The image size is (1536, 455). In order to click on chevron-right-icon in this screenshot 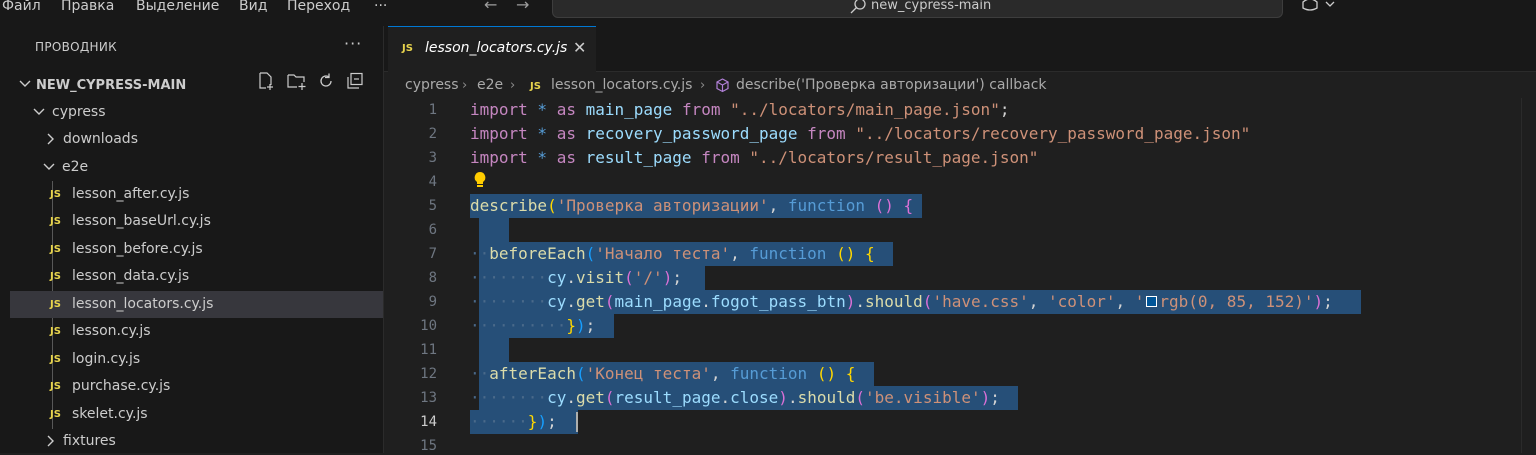, I will do `click(50, 139)`.